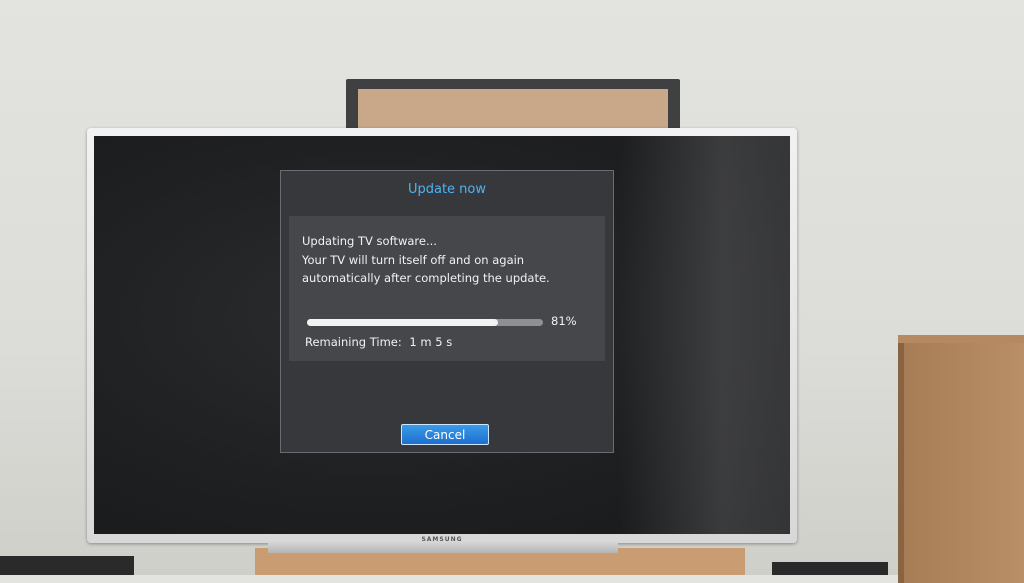 This screenshot has width=1024, height=583. Describe the element at coordinates (447, 189) in the screenshot. I see `dialog-title: Update now` at that location.